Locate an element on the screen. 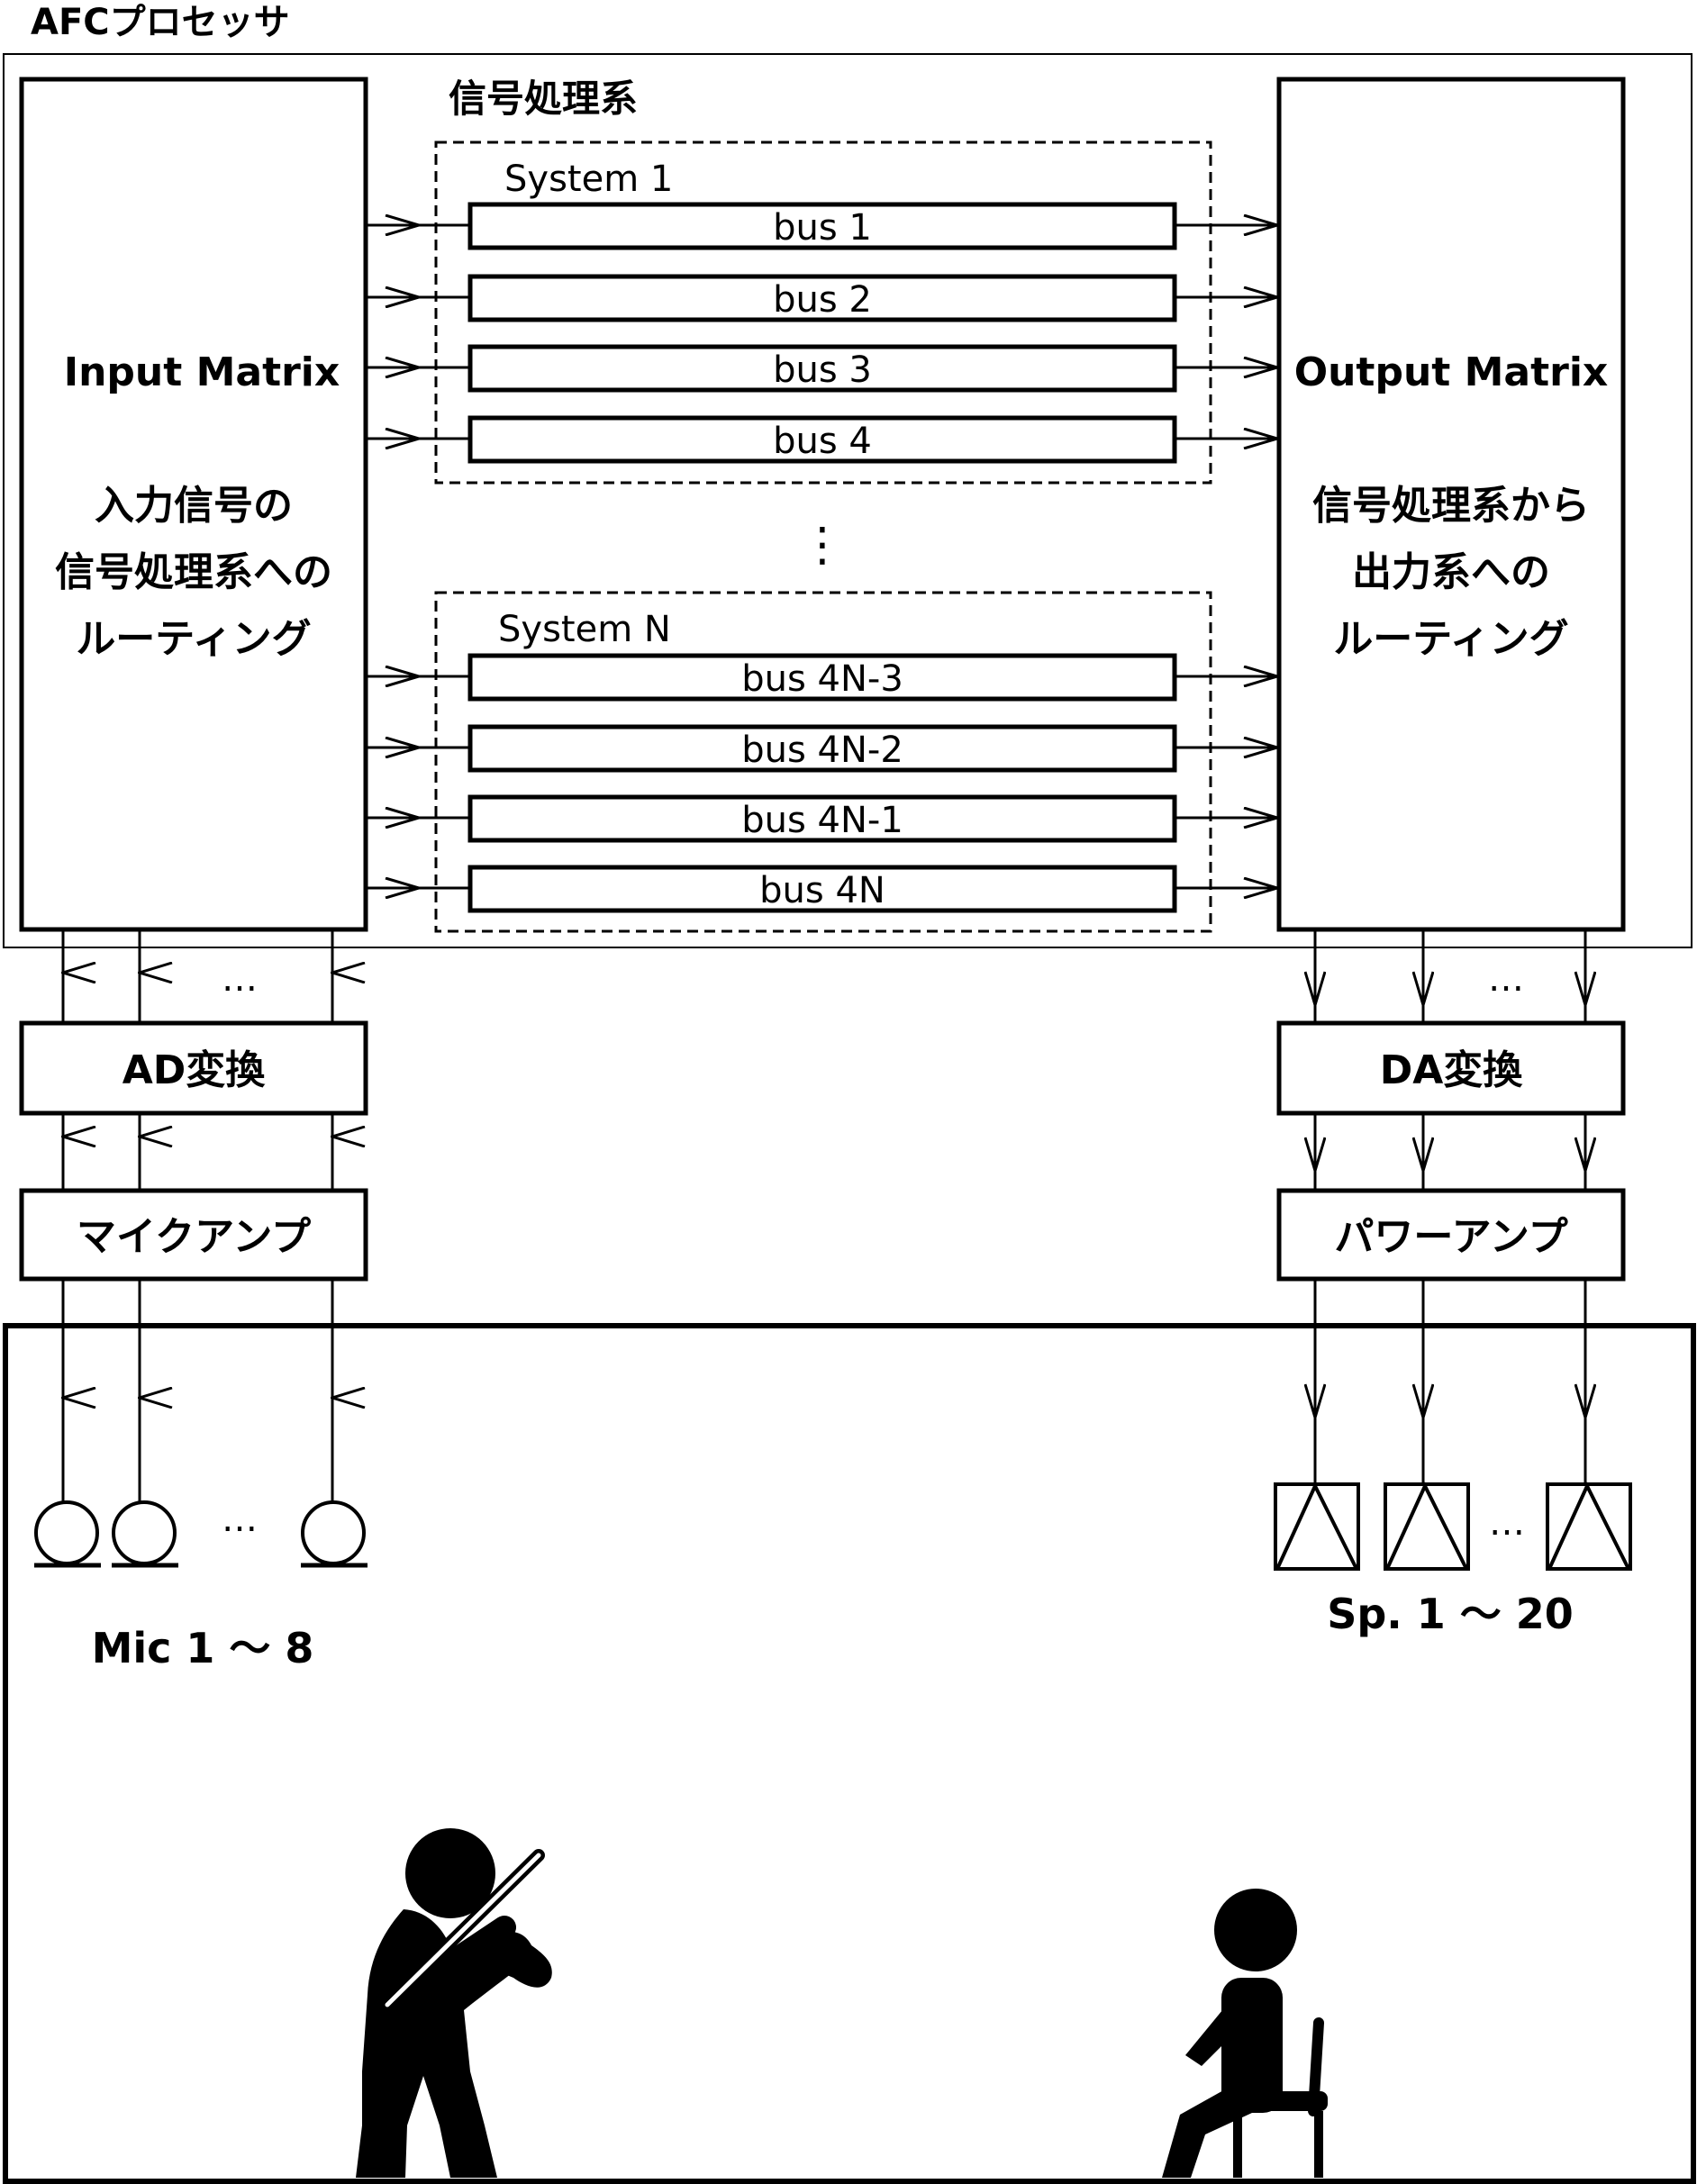  signal-system-label: 信号処理系 is located at coordinates (543, 99).